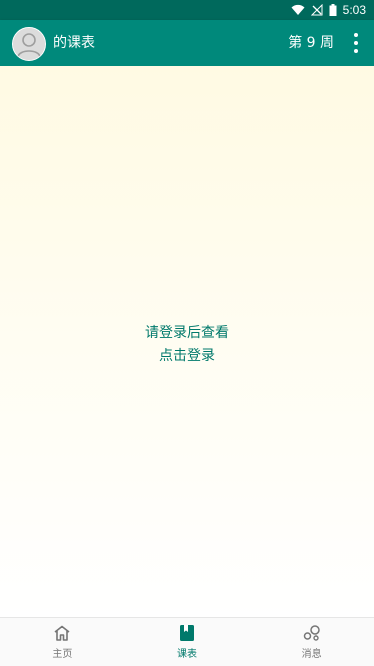 This screenshot has height=666, width=374. What do you see at coordinates (187, 654) in the screenshot?
I see `nav-label-schedule: 课表` at bounding box center [187, 654].